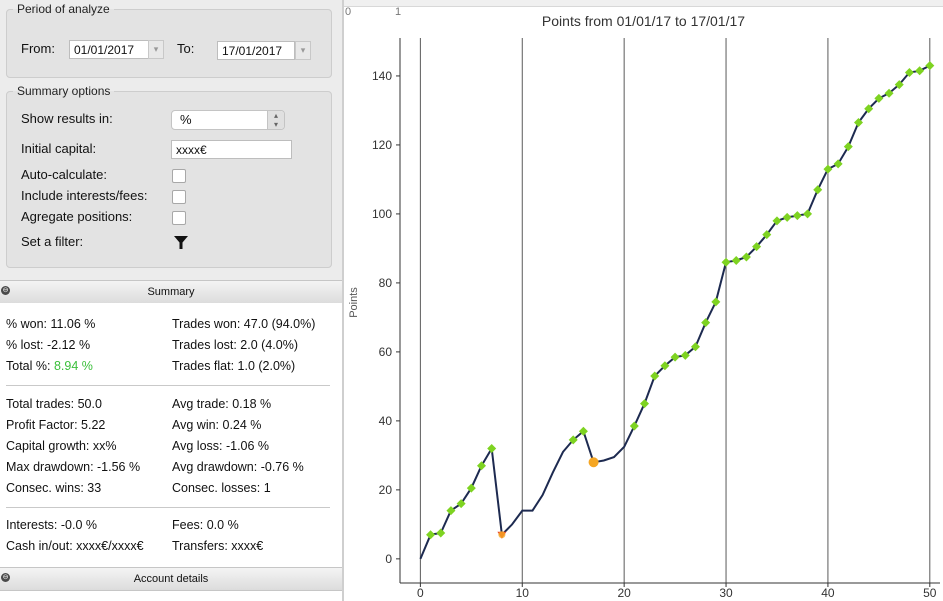 This screenshot has width=943, height=601. I want to click on stat-transfers: Transfers: xxxx€, so click(218, 546).